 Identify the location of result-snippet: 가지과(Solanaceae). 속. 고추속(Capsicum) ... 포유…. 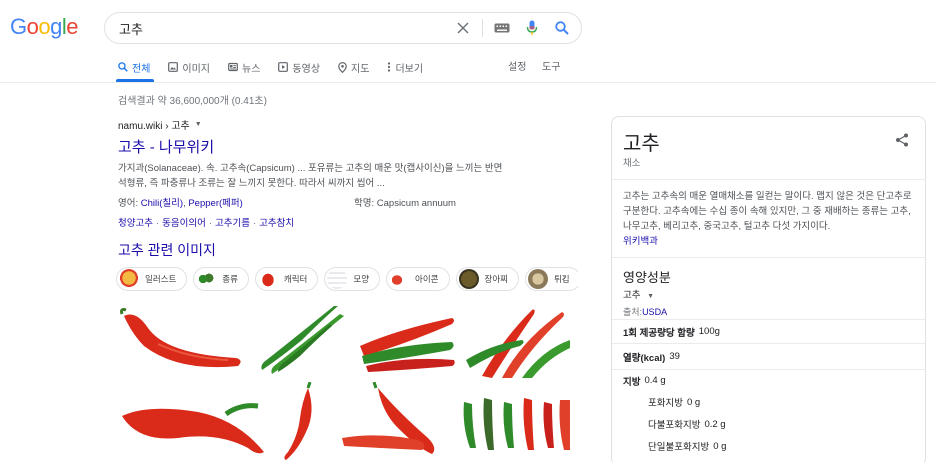
(338, 176).